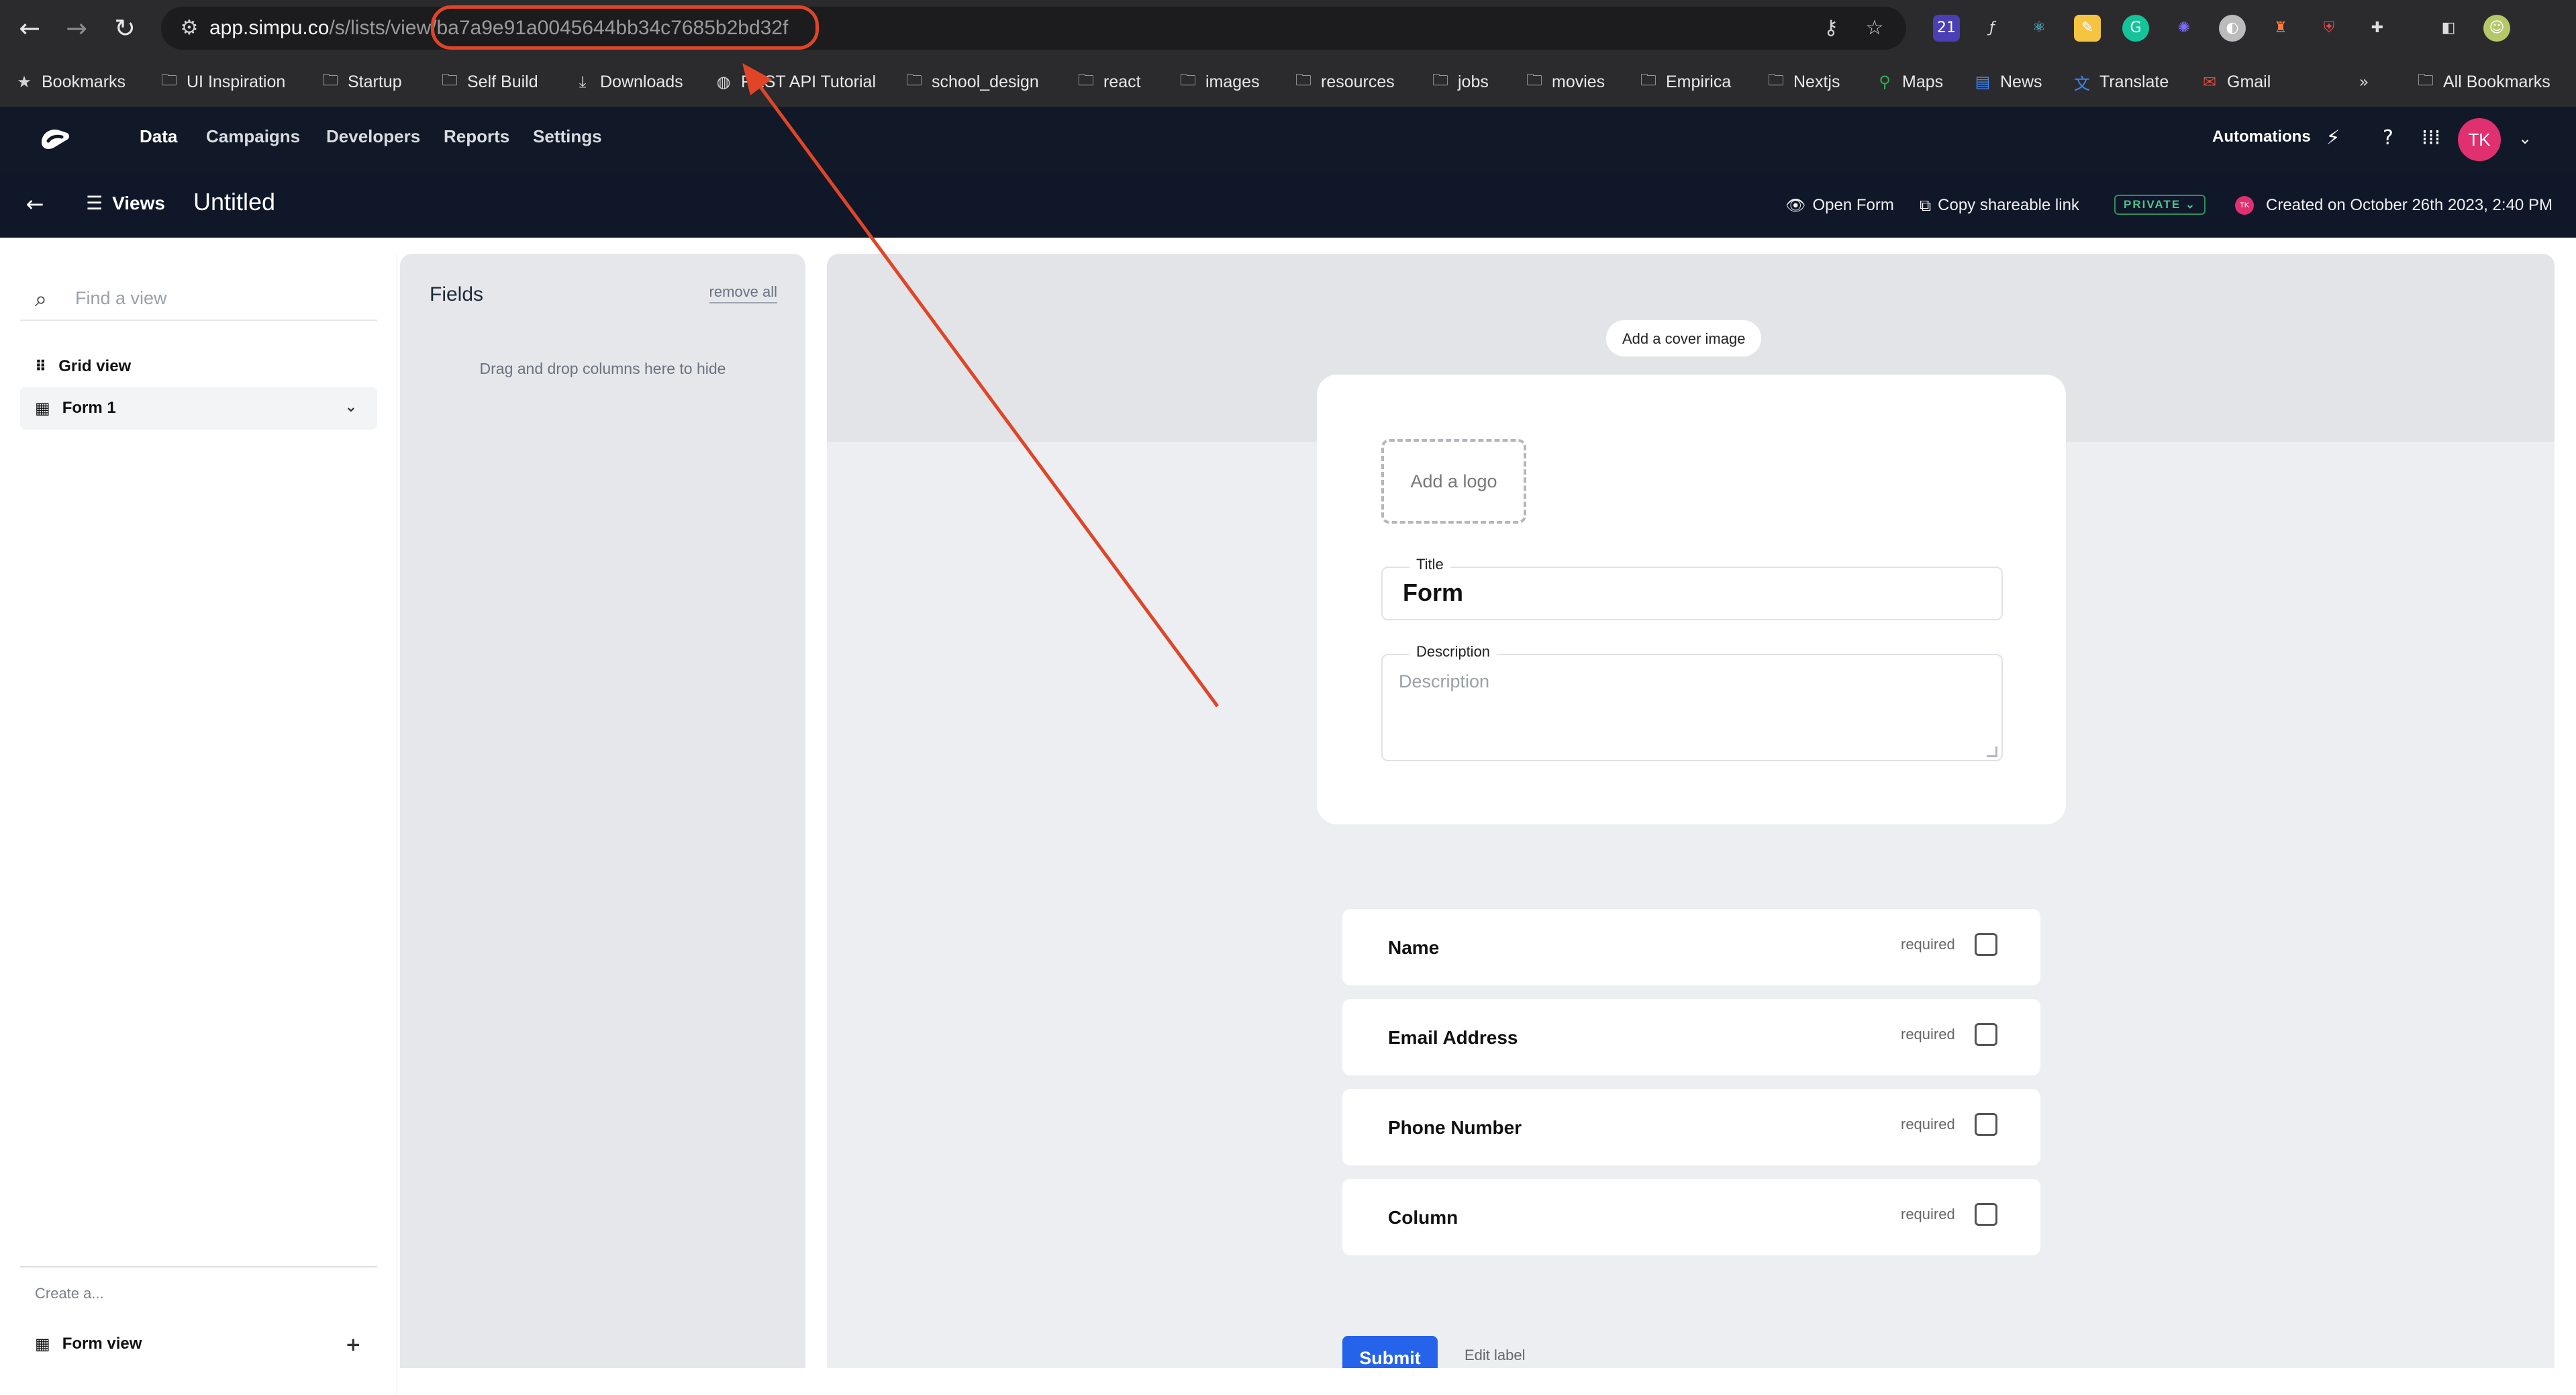 This screenshot has height=1395, width=2576. Describe the element at coordinates (1983, 82) in the screenshot. I see `news-icon: ▤` at that location.